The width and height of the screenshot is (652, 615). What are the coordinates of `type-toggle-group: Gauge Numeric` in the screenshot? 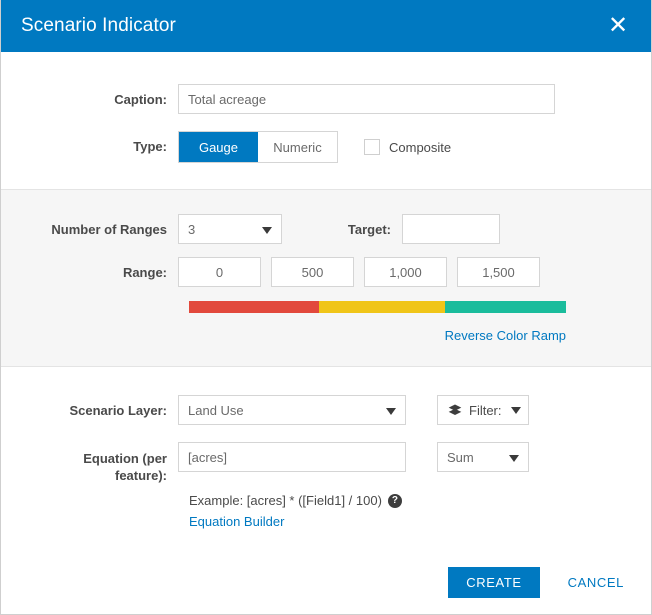 It's located at (258, 147).